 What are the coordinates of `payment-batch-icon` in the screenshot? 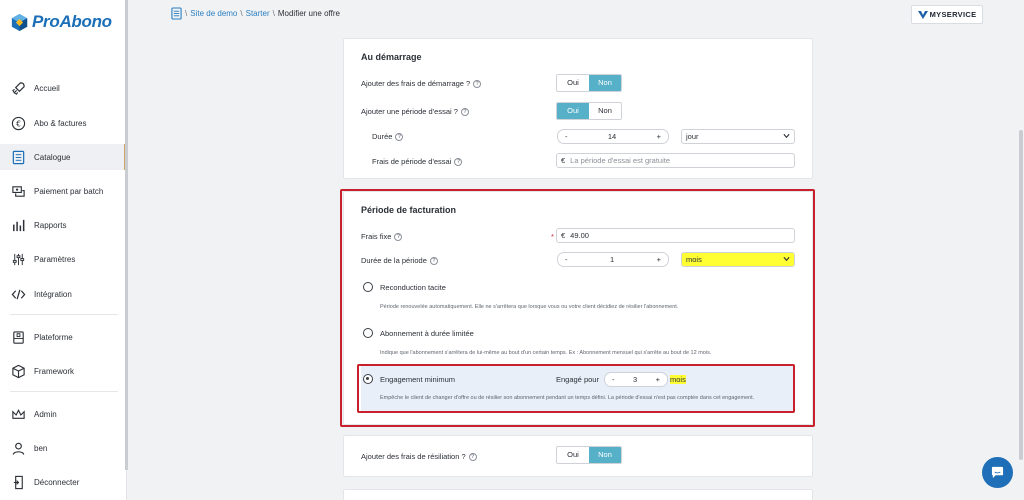 It's located at (18, 191).